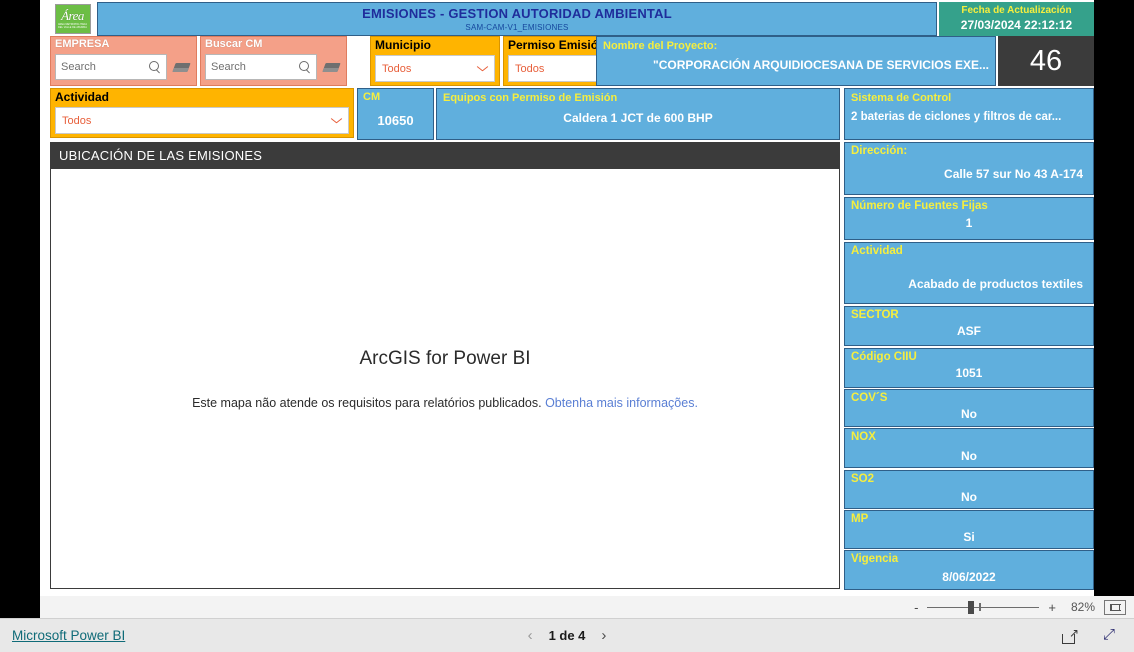 The image size is (1134, 652). I want to click on page-title: EMISIONES - GESTION AUTORIDAD AMBIENTAL, so click(517, 13).